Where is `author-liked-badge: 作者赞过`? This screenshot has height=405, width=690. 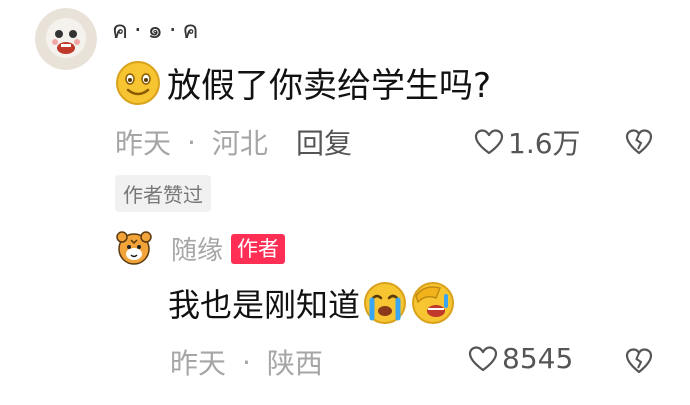
author-liked-badge: 作者赞过 is located at coordinates (163, 193).